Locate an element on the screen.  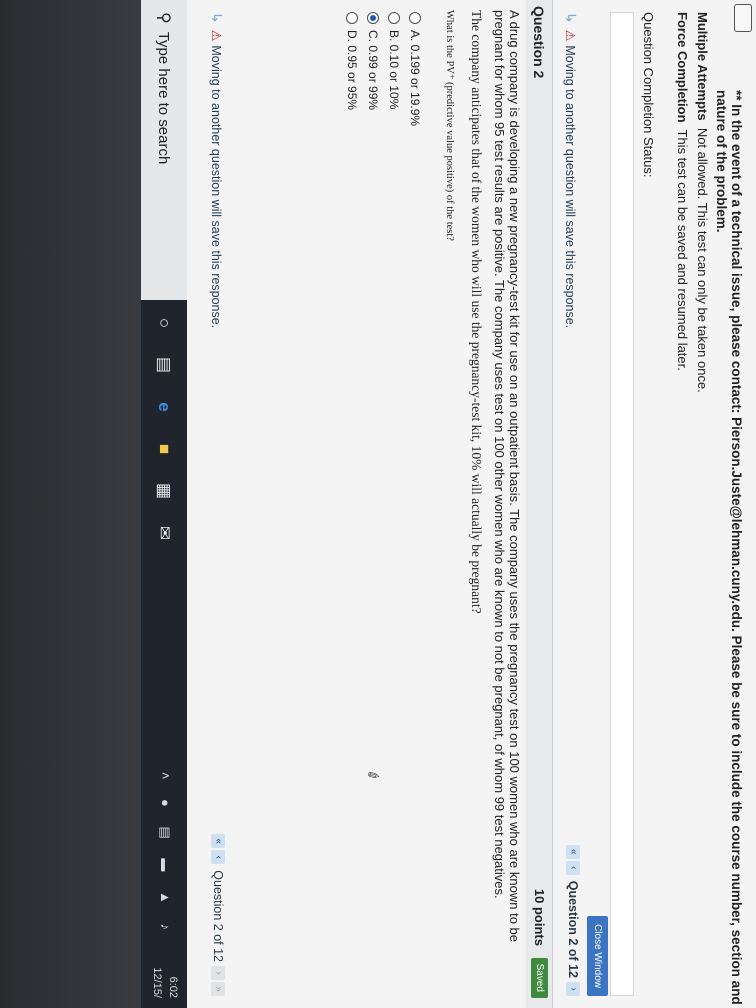
page-corner-icon is located at coordinates (743, 18).